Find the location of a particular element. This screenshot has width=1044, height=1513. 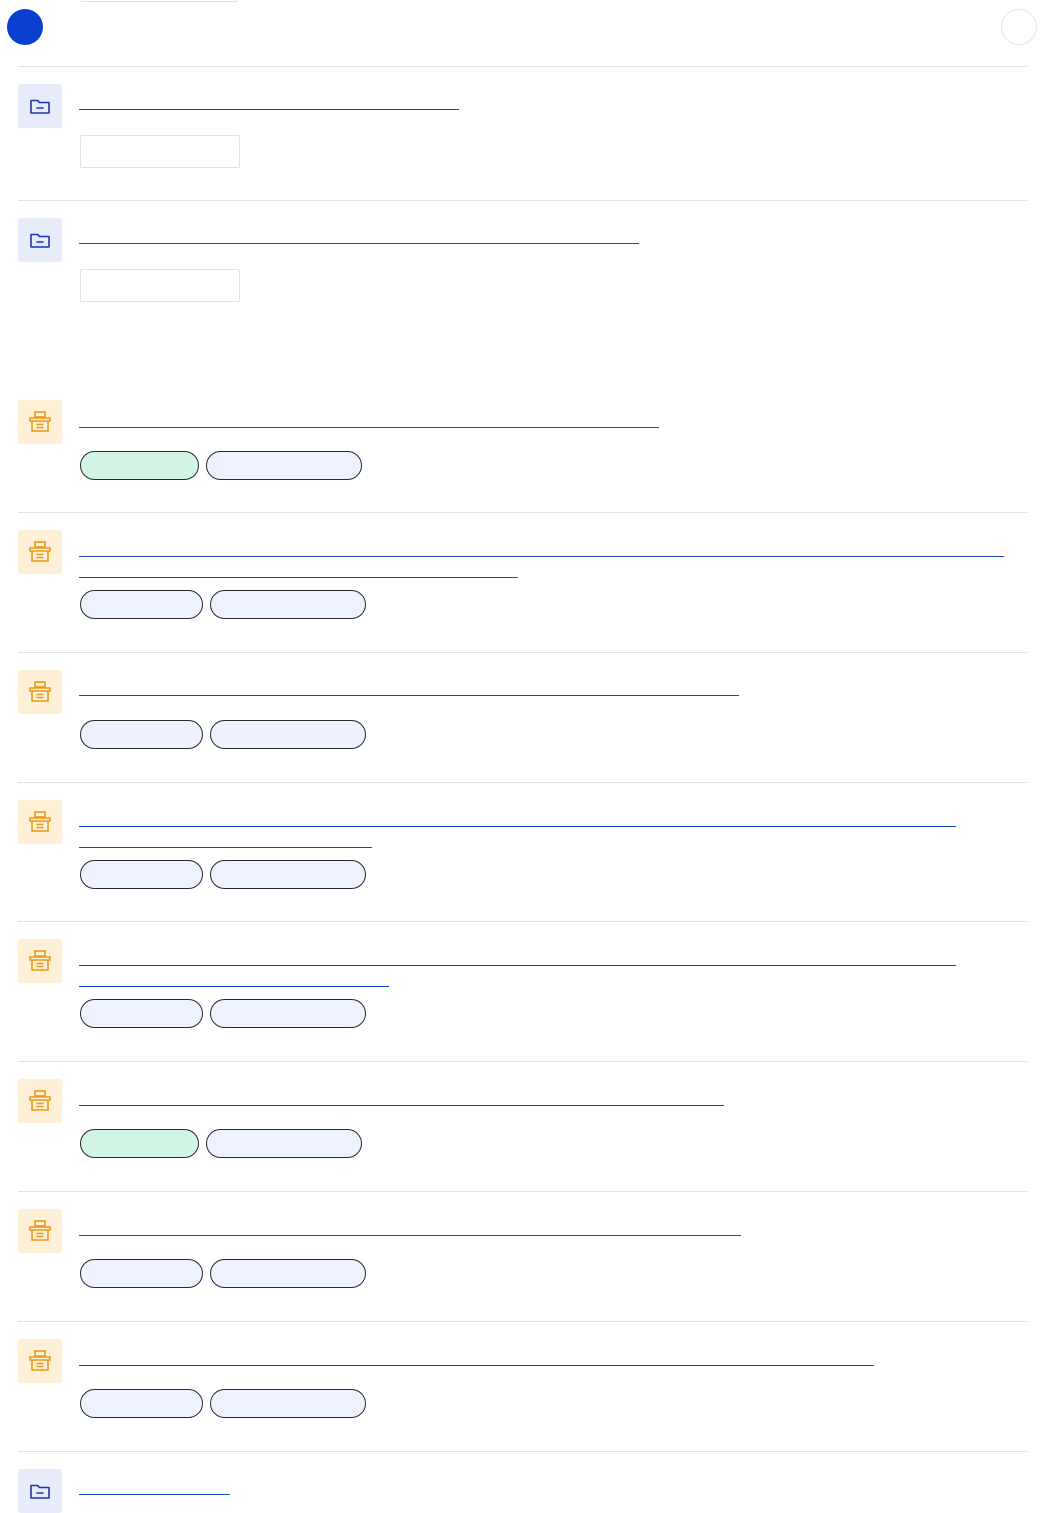

top-input-fragment is located at coordinates (159, 1).